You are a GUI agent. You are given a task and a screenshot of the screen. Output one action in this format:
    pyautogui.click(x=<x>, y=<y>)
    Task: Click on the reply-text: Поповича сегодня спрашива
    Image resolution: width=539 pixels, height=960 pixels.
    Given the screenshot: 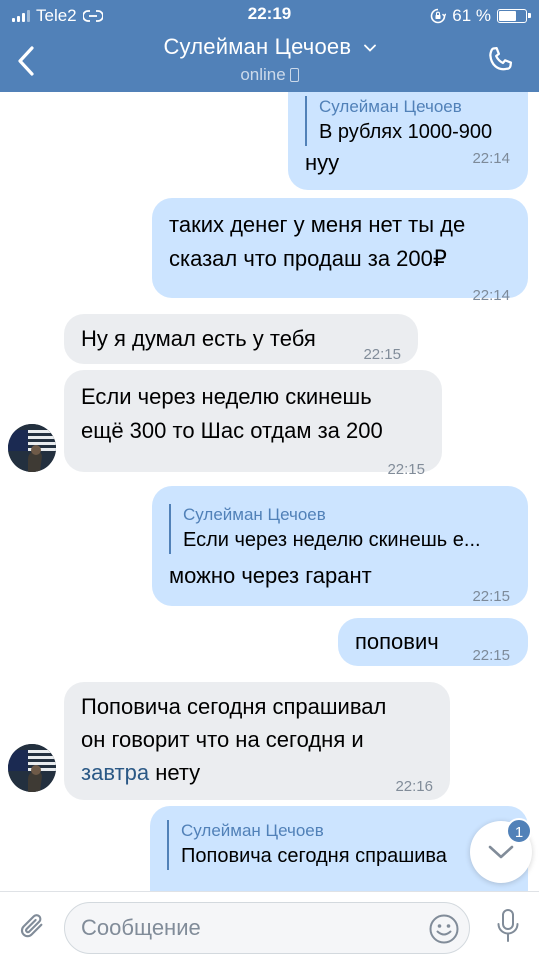 What is the action you would take?
    pyautogui.click(x=314, y=856)
    